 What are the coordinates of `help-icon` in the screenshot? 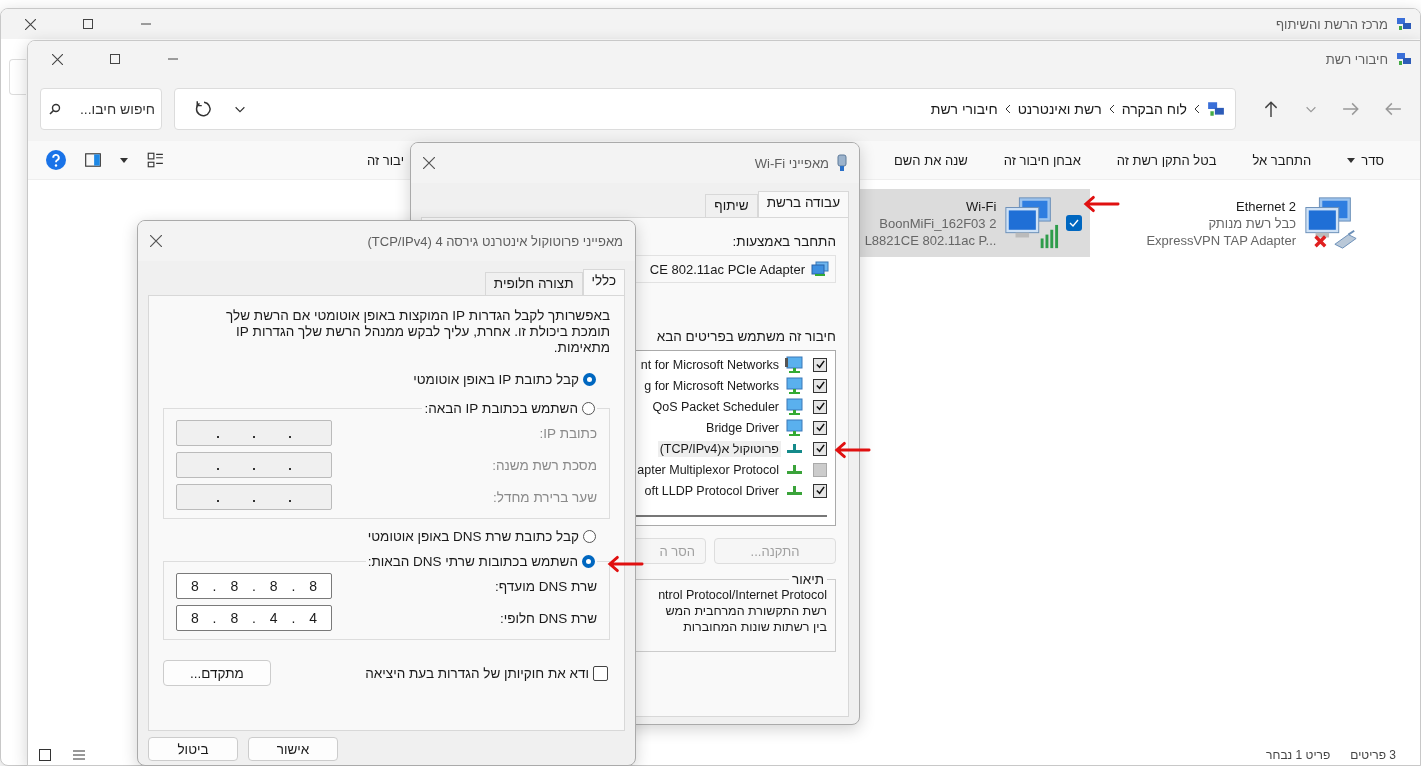 It's located at (56, 160).